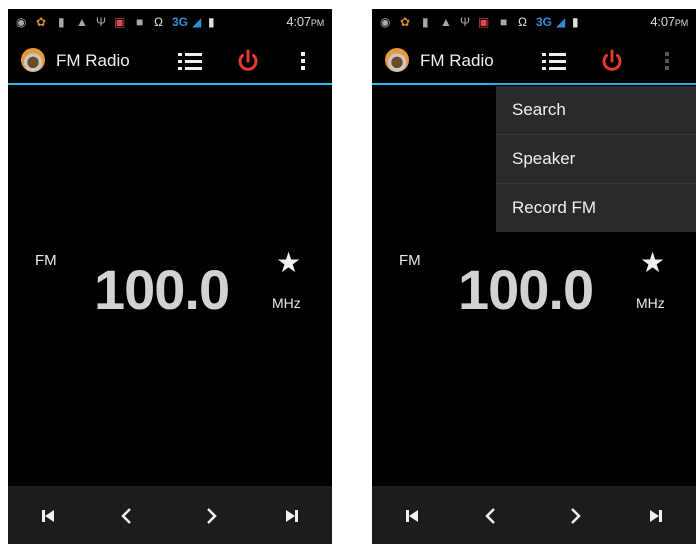  What do you see at coordinates (596, 110) in the screenshot?
I see `menu-item-search: Search` at bounding box center [596, 110].